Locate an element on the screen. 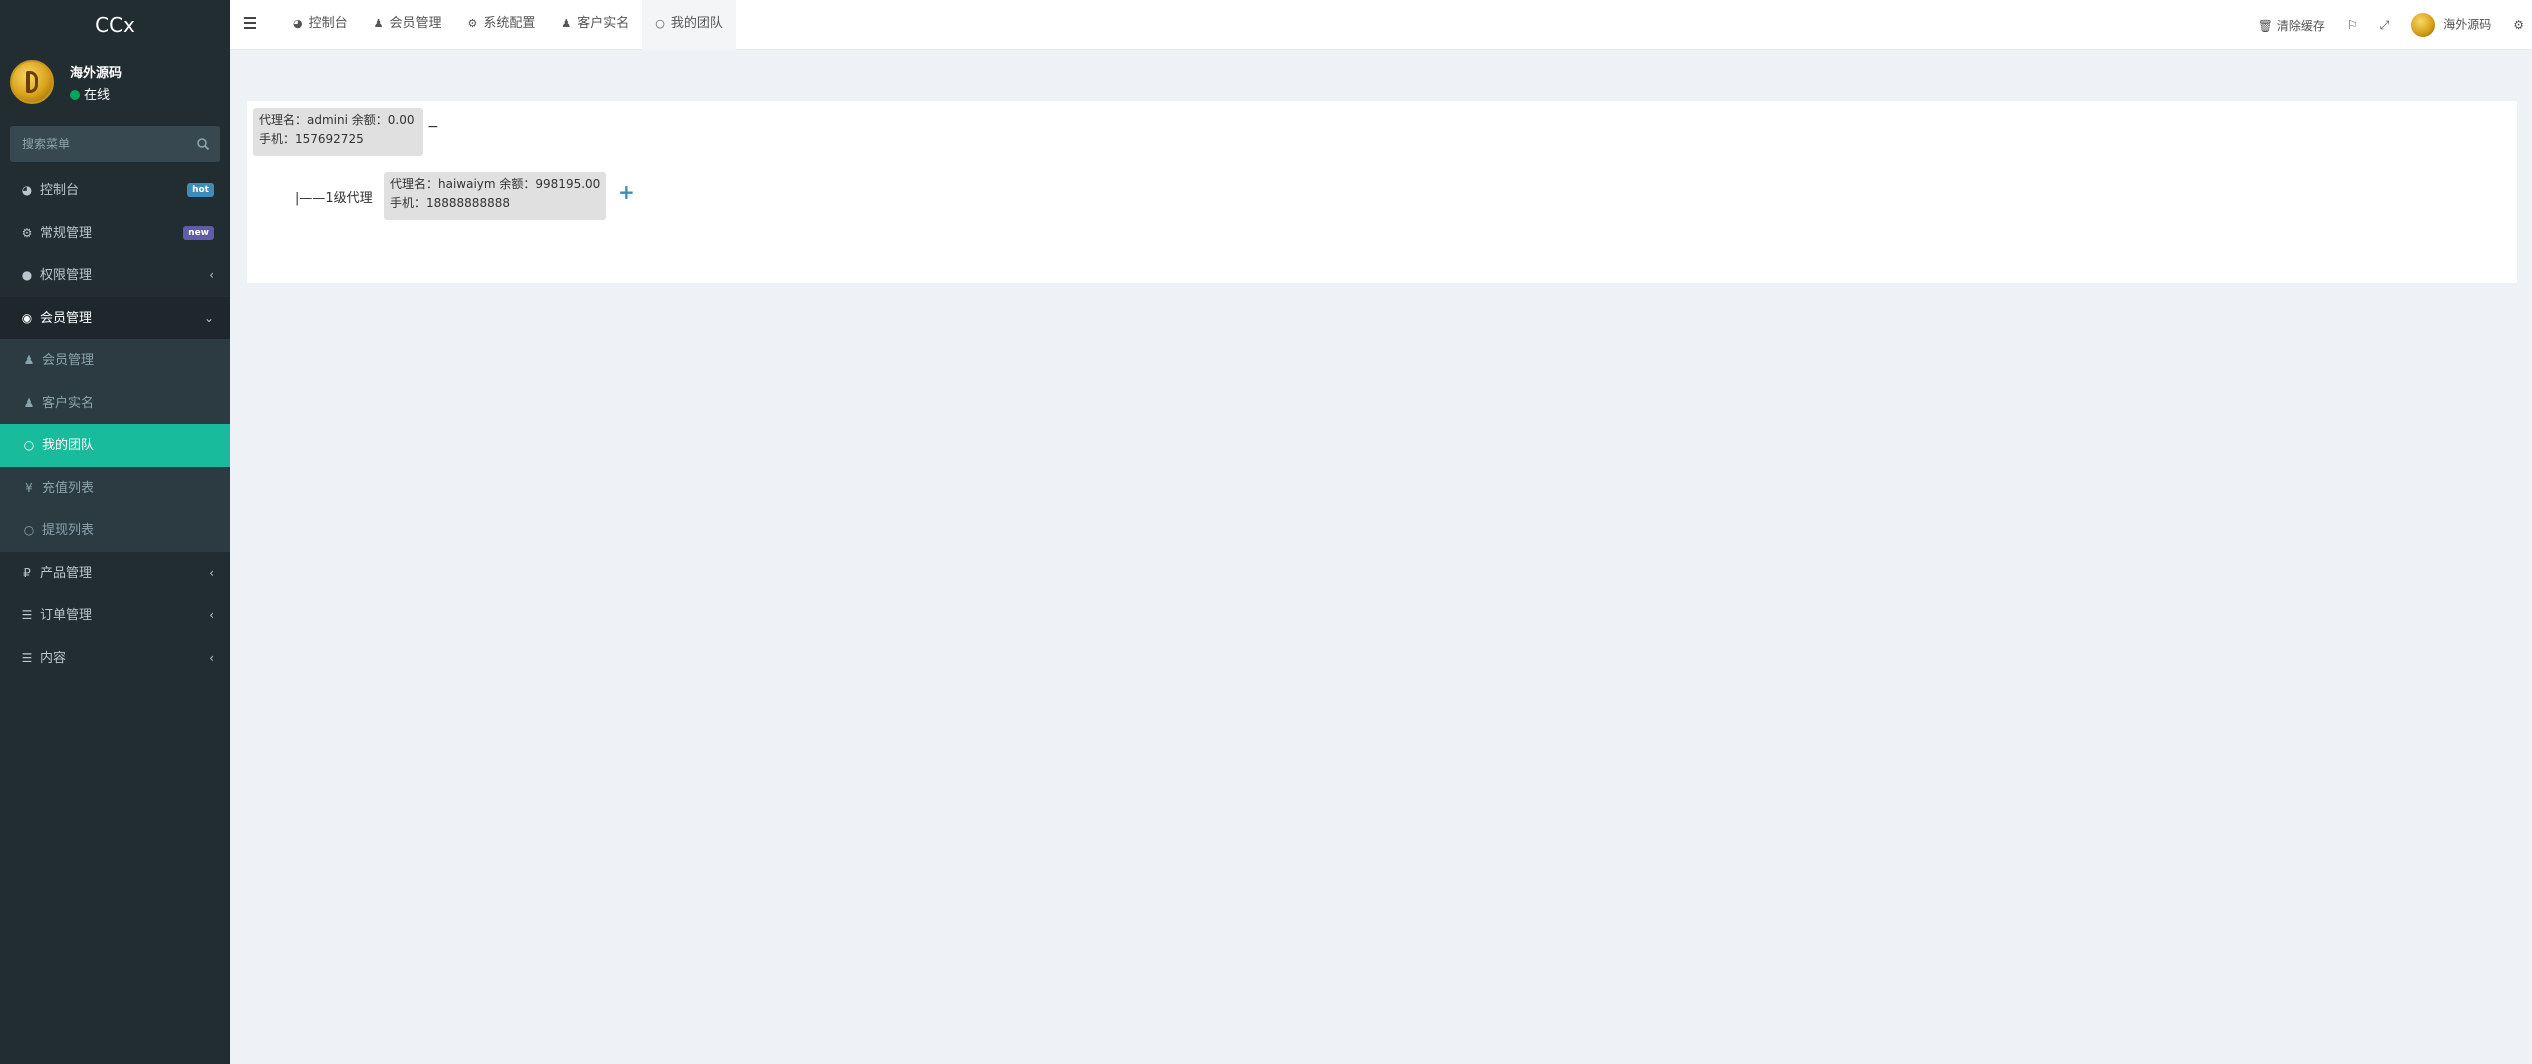 This screenshot has height=1064, width=2532. sidebar-item-customer-verification: ♟ 客户实名 is located at coordinates (115, 402).